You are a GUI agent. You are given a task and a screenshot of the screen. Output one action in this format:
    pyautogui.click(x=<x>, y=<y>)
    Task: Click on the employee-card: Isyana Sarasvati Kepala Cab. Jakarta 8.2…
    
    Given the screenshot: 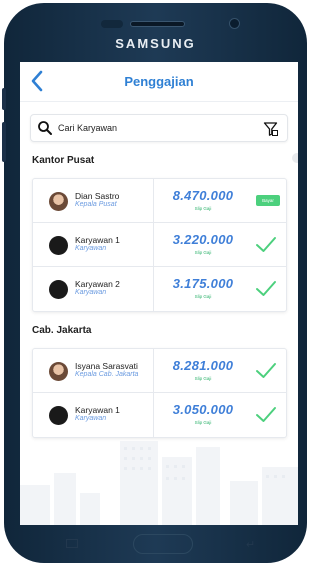 What is the action you would take?
    pyautogui.click(x=159, y=393)
    